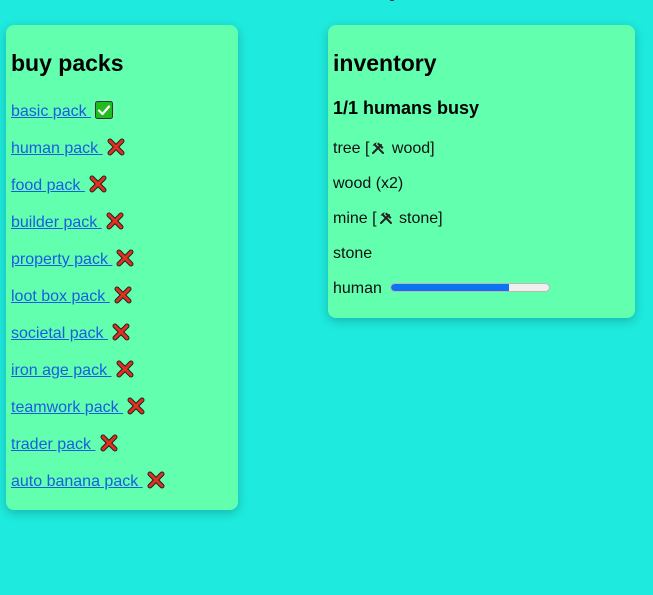 Image resolution: width=653 pixels, height=595 pixels. Describe the element at coordinates (88, 193) in the screenshot. I see `pack-link-food: food pack` at that location.